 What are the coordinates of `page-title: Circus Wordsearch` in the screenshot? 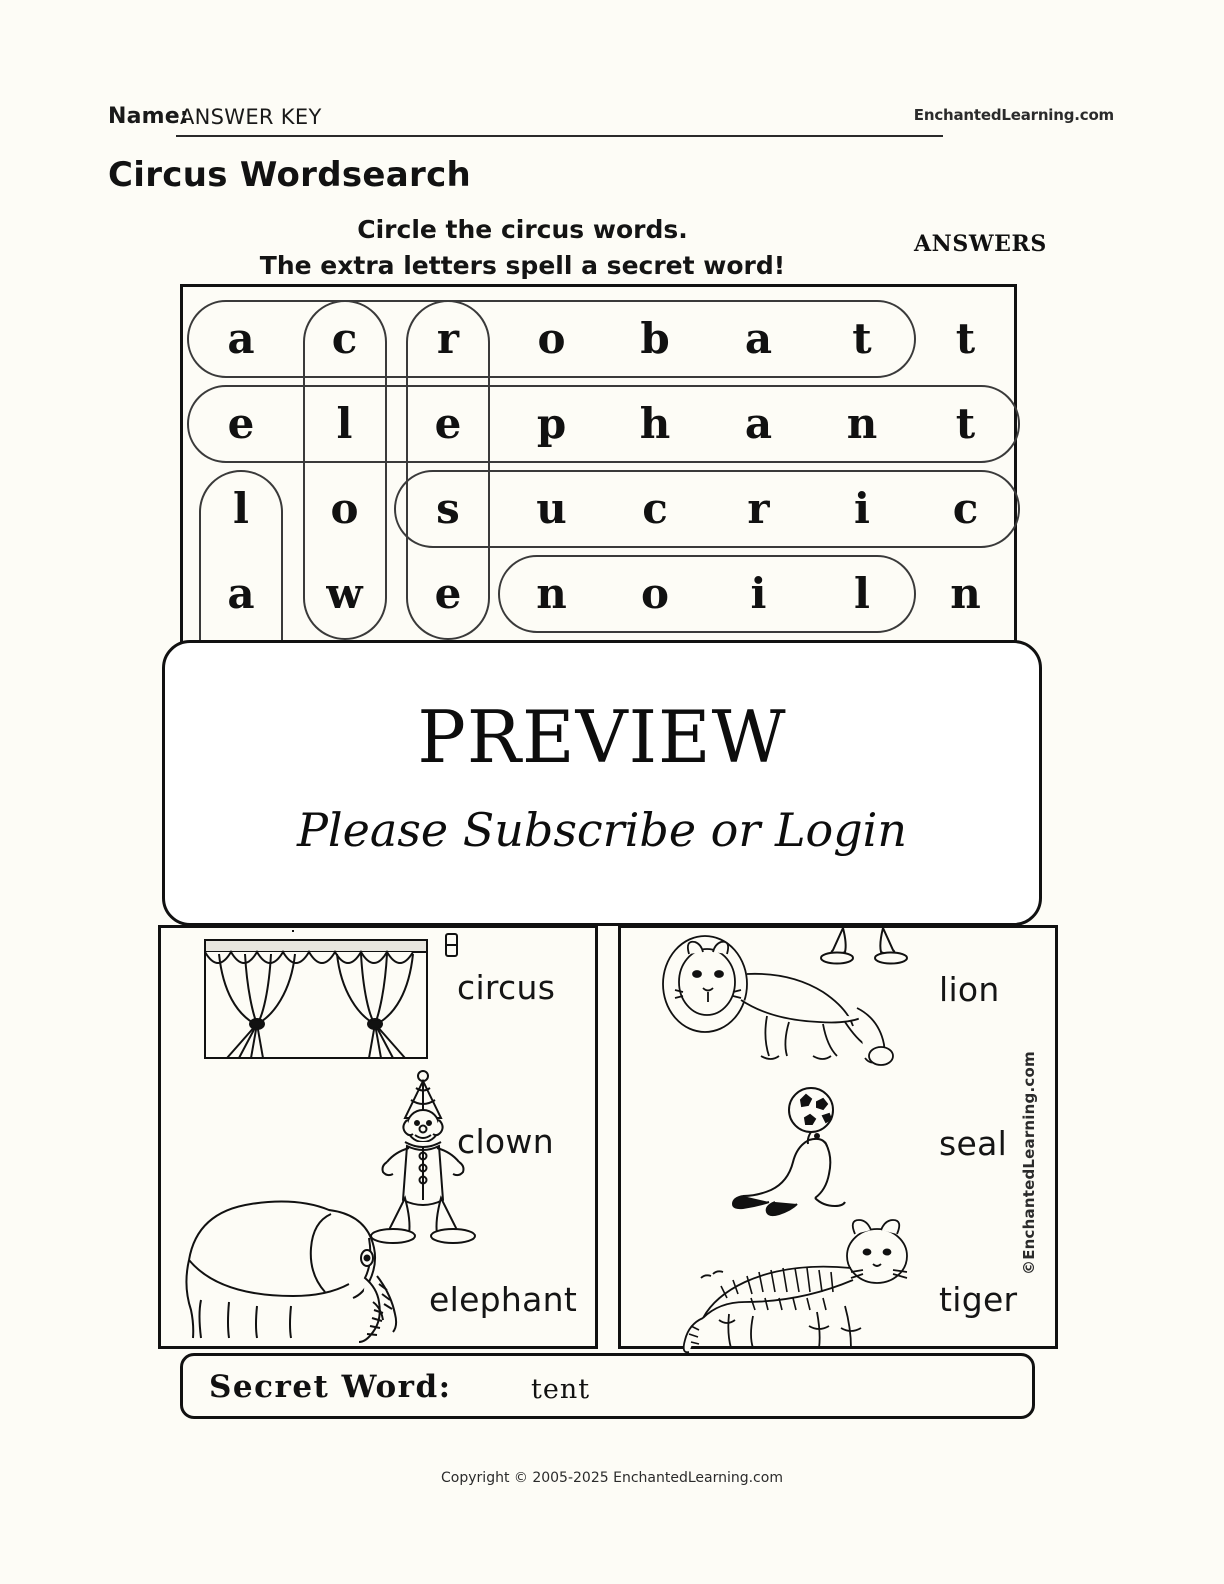 It's located at (290, 175).